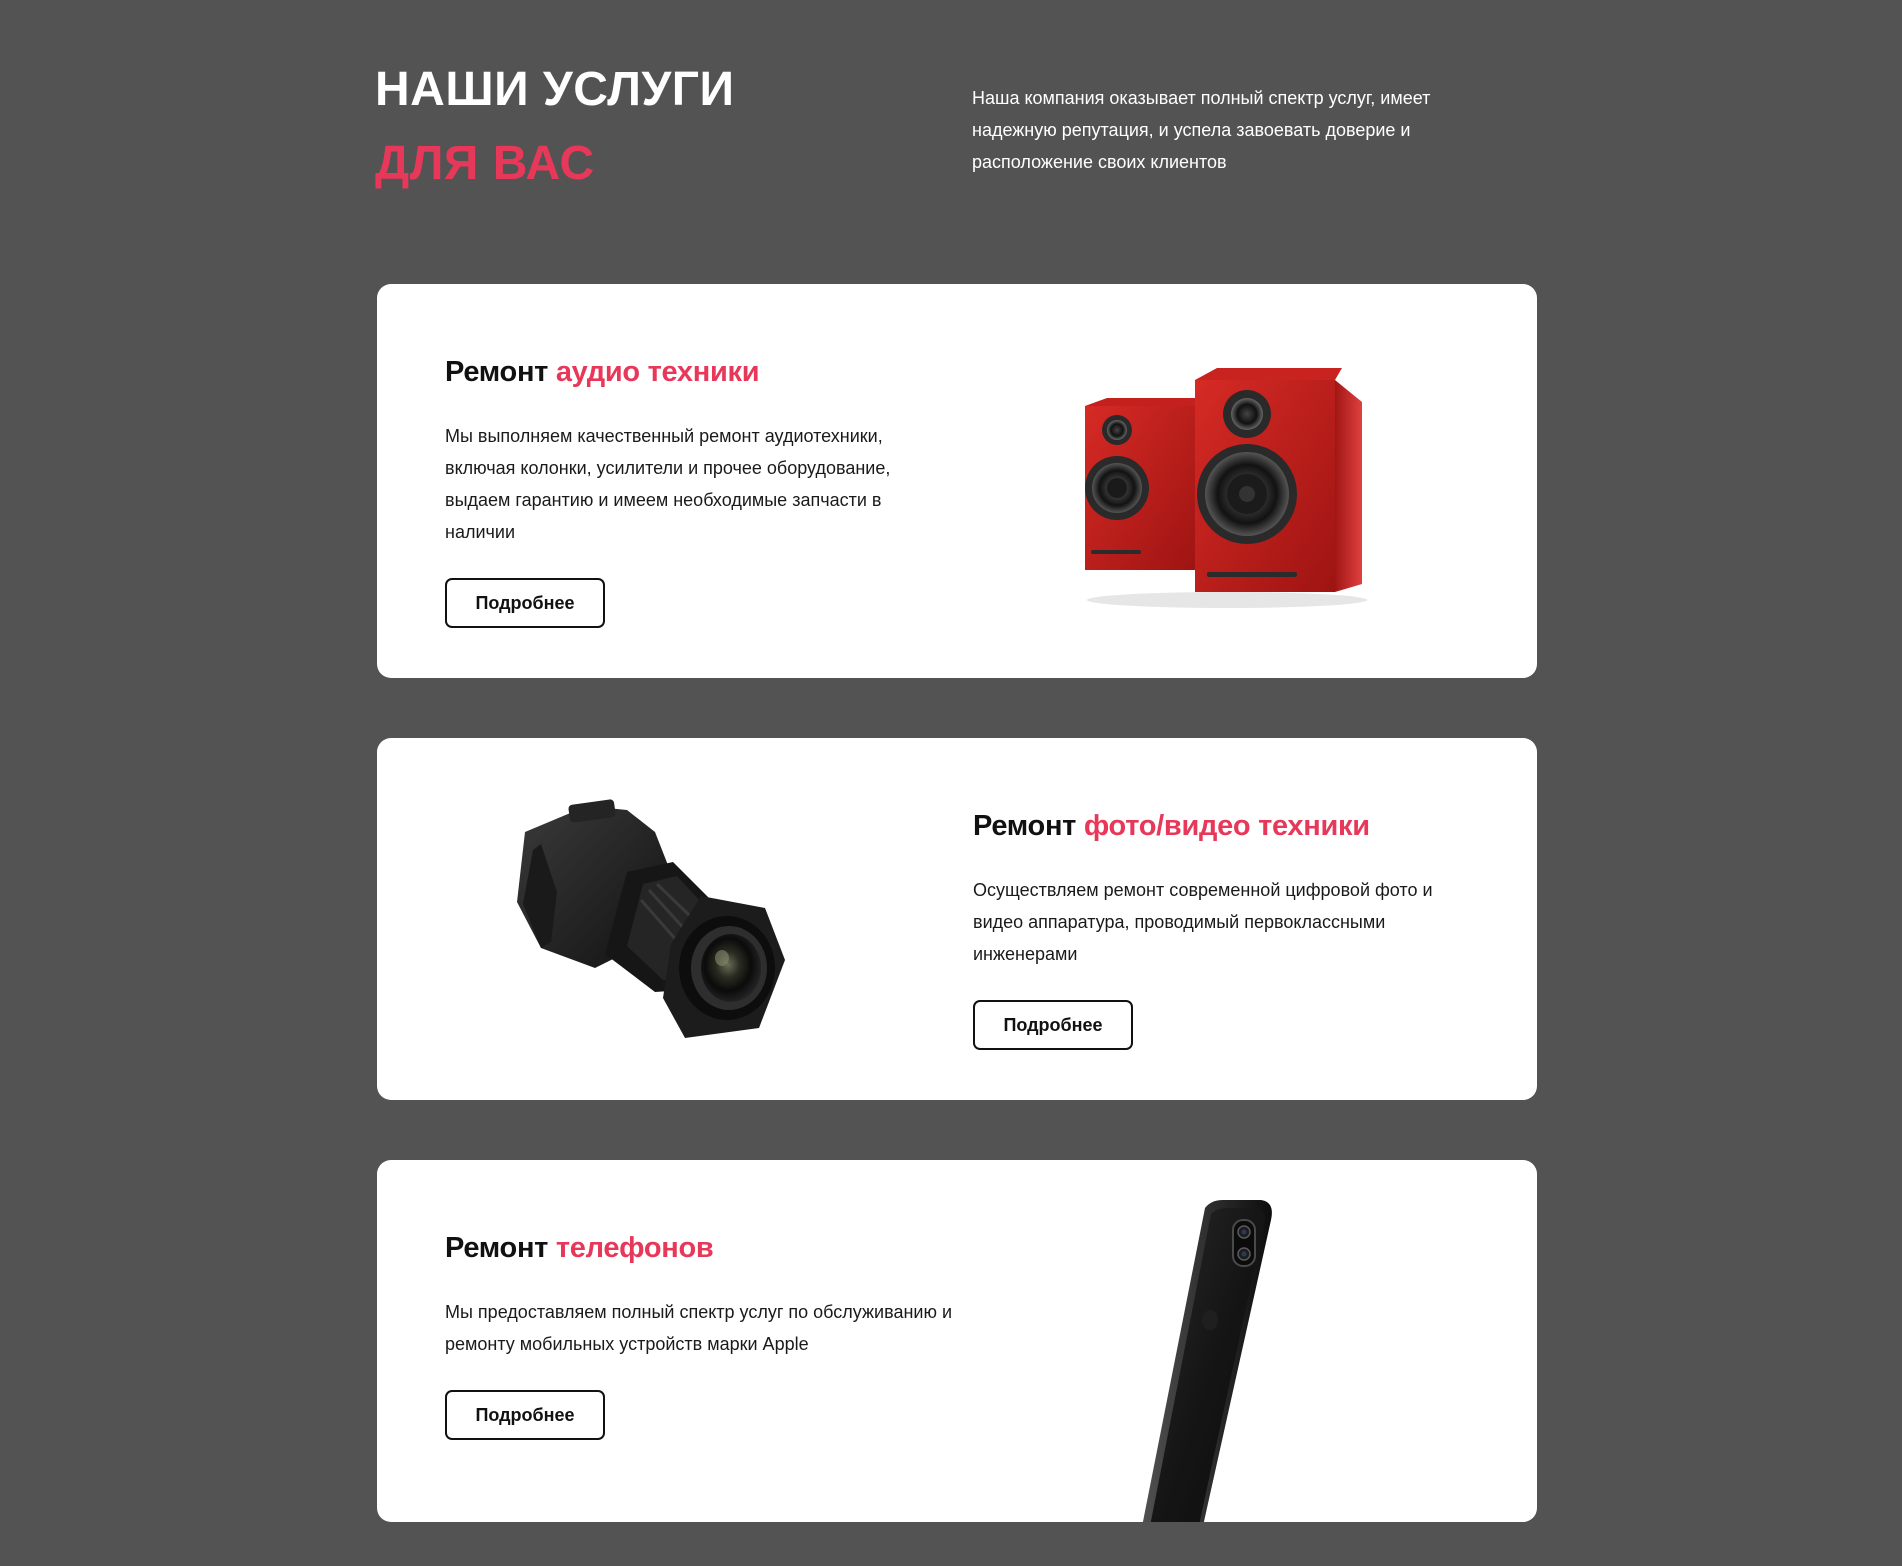 Image resolution: width=1902 pixels, height=1566 pixels. Describe the element at coordinates (634, 1248) in the screenshot. I see `service-title-accent: телефонов` at that location.